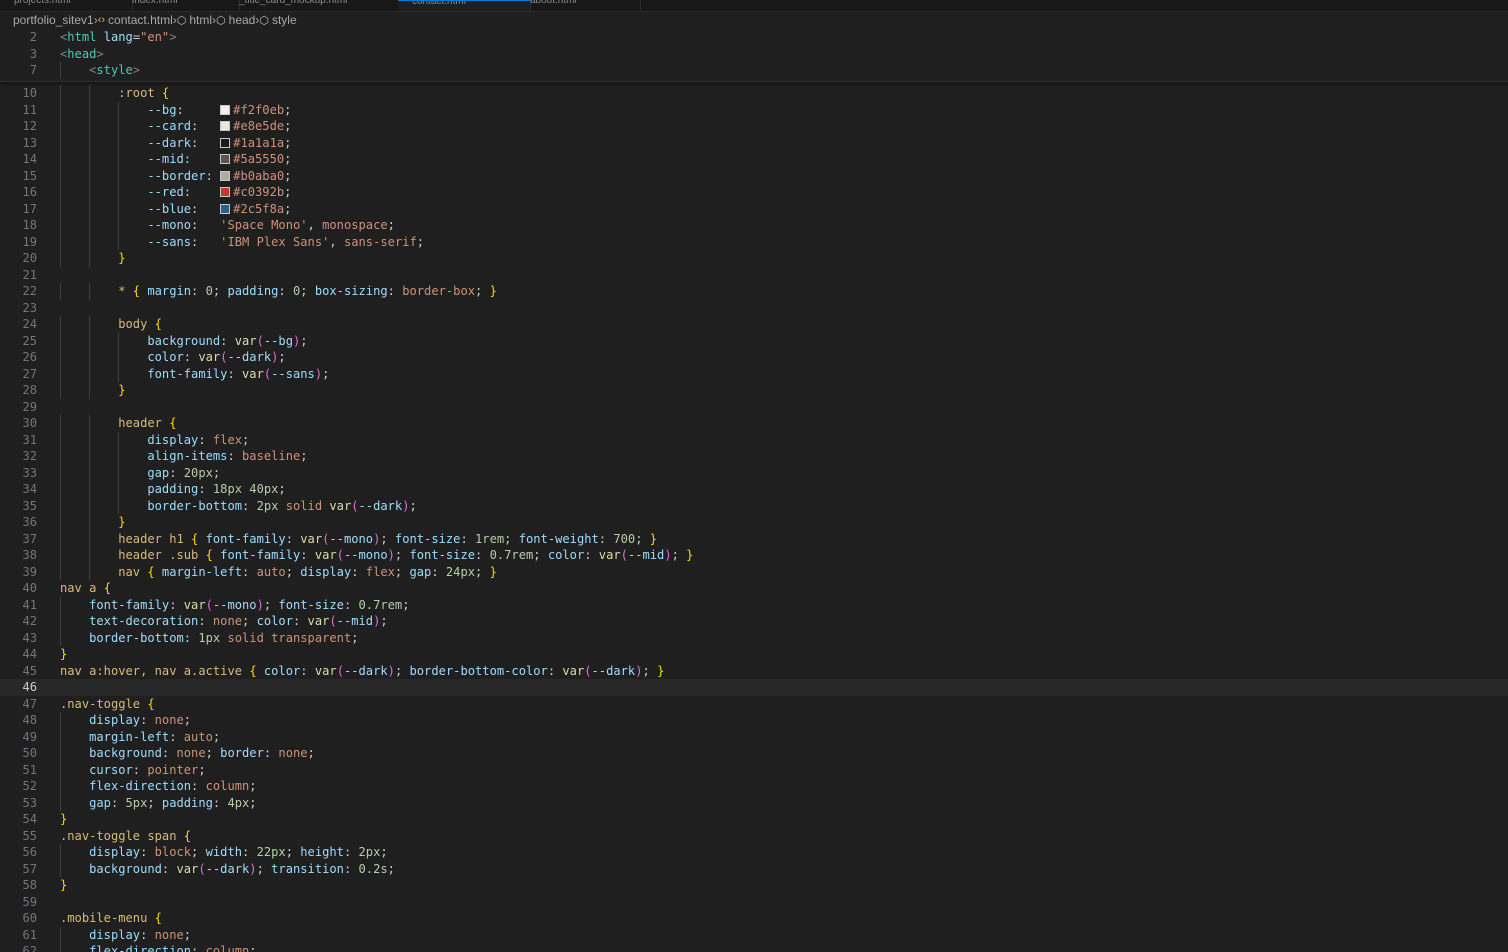 The height and width of the screenshot is (952, 1508). I want to click on line-number: 59, so click(29, 901).